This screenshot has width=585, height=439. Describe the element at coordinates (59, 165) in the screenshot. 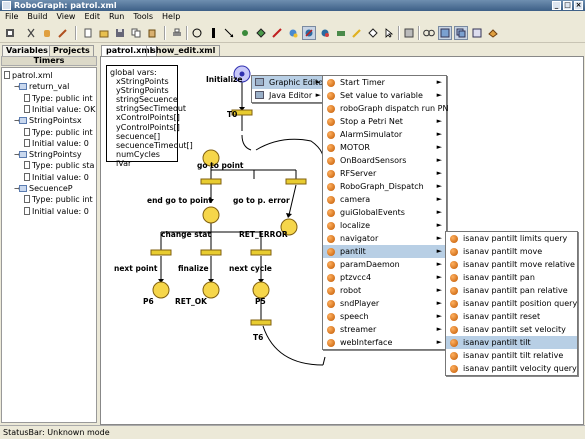

I see `tree-node: Type: public sta` at that location.